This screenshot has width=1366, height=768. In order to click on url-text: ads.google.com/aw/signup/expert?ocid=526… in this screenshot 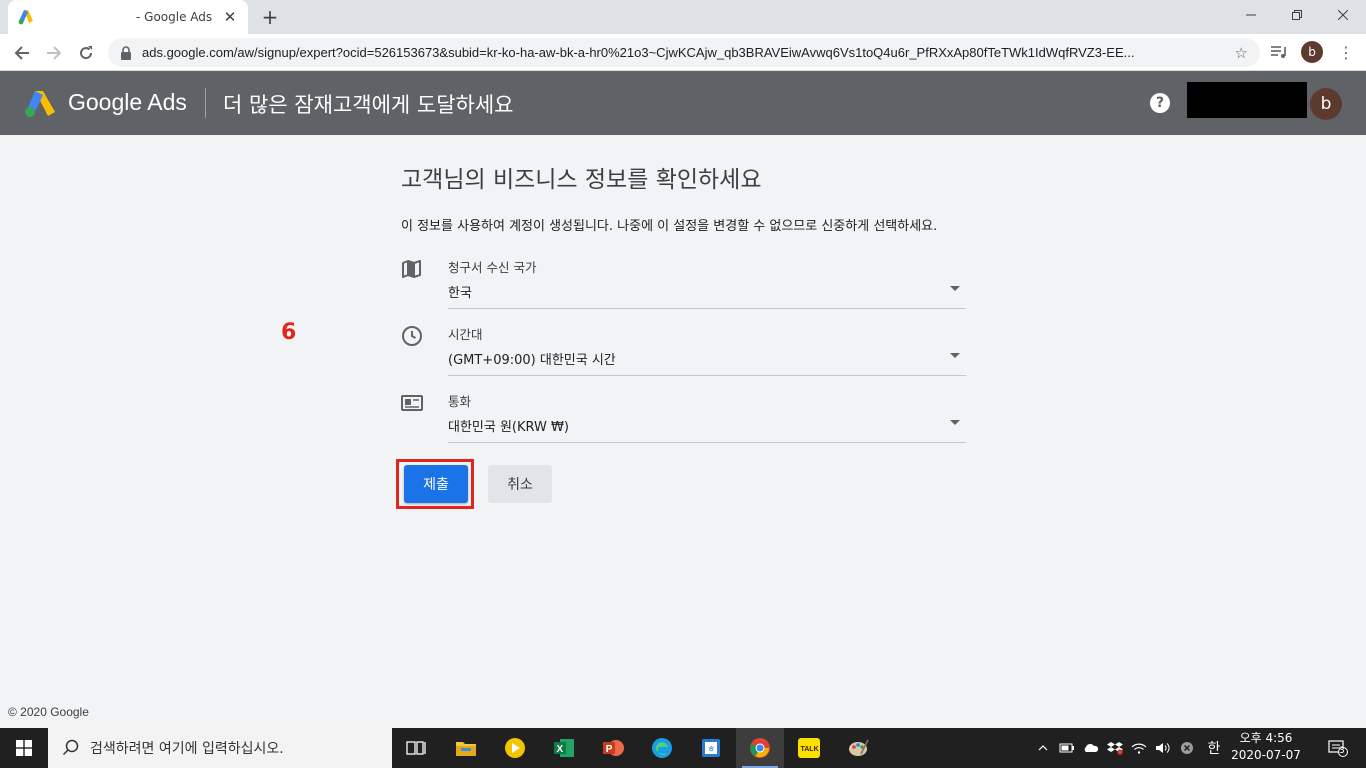, I will do `click(638, 52)`.